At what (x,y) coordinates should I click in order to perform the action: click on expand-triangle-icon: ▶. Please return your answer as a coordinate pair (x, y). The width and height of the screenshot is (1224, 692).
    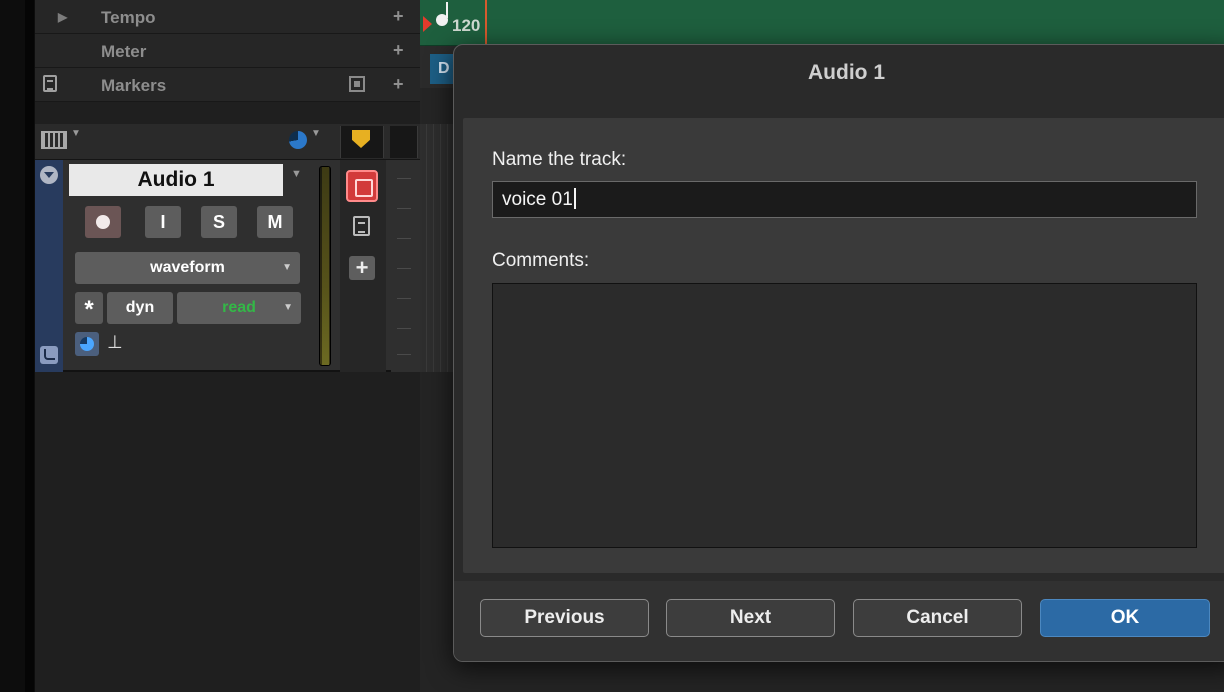
    Looking at the image, I should click on (62, 17).